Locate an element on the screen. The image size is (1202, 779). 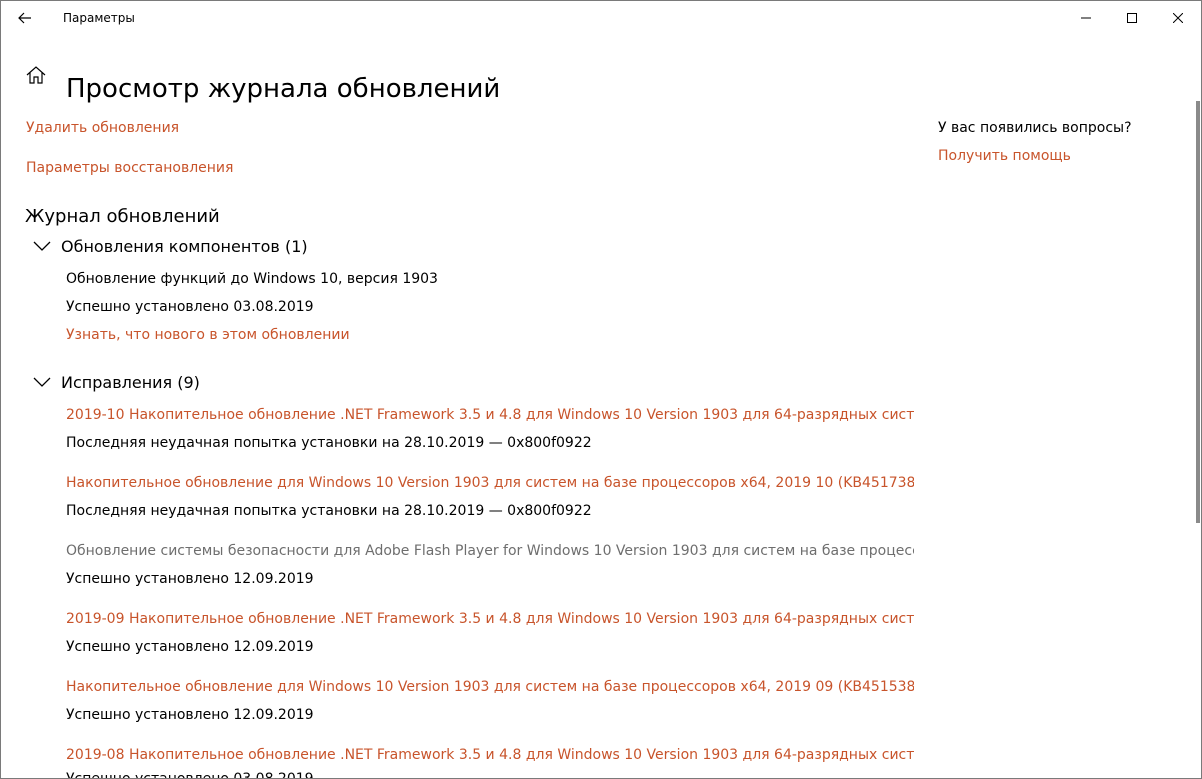
close-icon is located at coordinates (1178, 18).